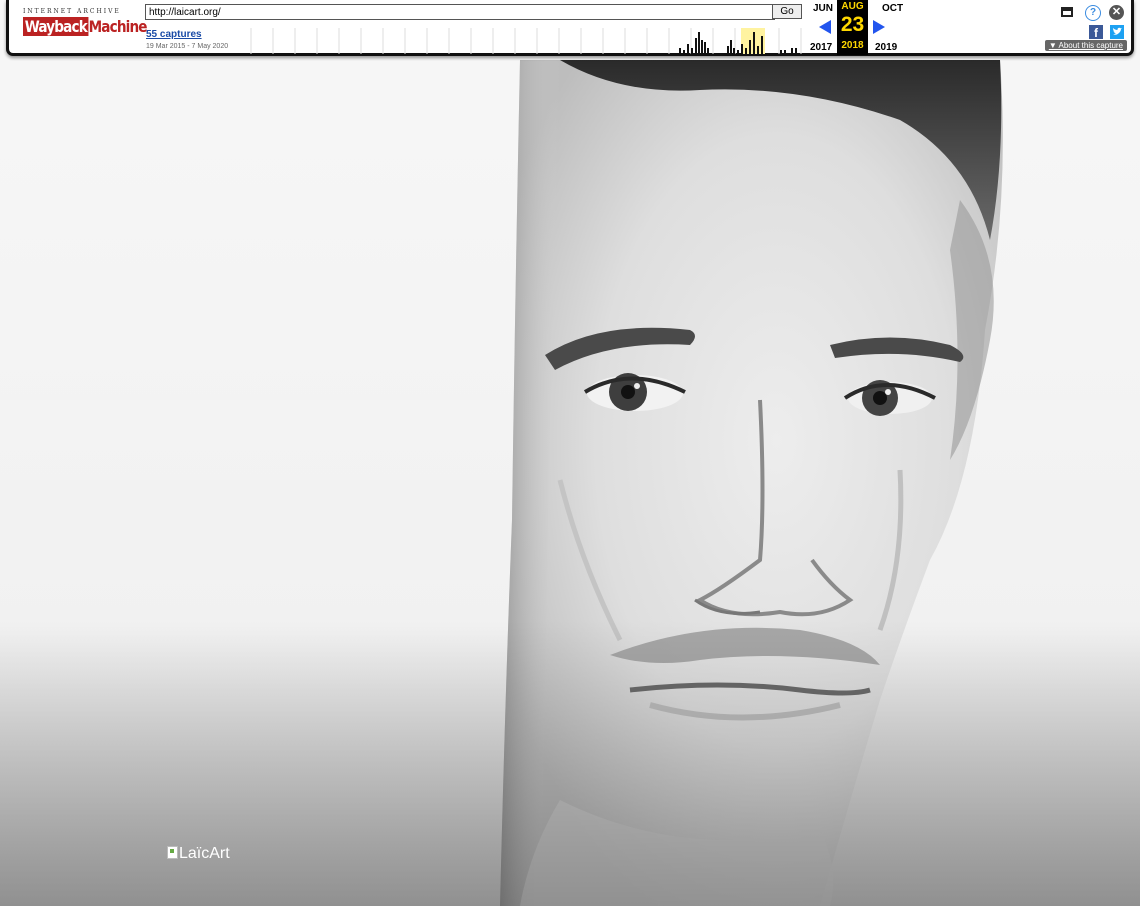 The image size is (1140, 912). I want to click on wayback-logo-wayback: Wayback, so click(56, 26).